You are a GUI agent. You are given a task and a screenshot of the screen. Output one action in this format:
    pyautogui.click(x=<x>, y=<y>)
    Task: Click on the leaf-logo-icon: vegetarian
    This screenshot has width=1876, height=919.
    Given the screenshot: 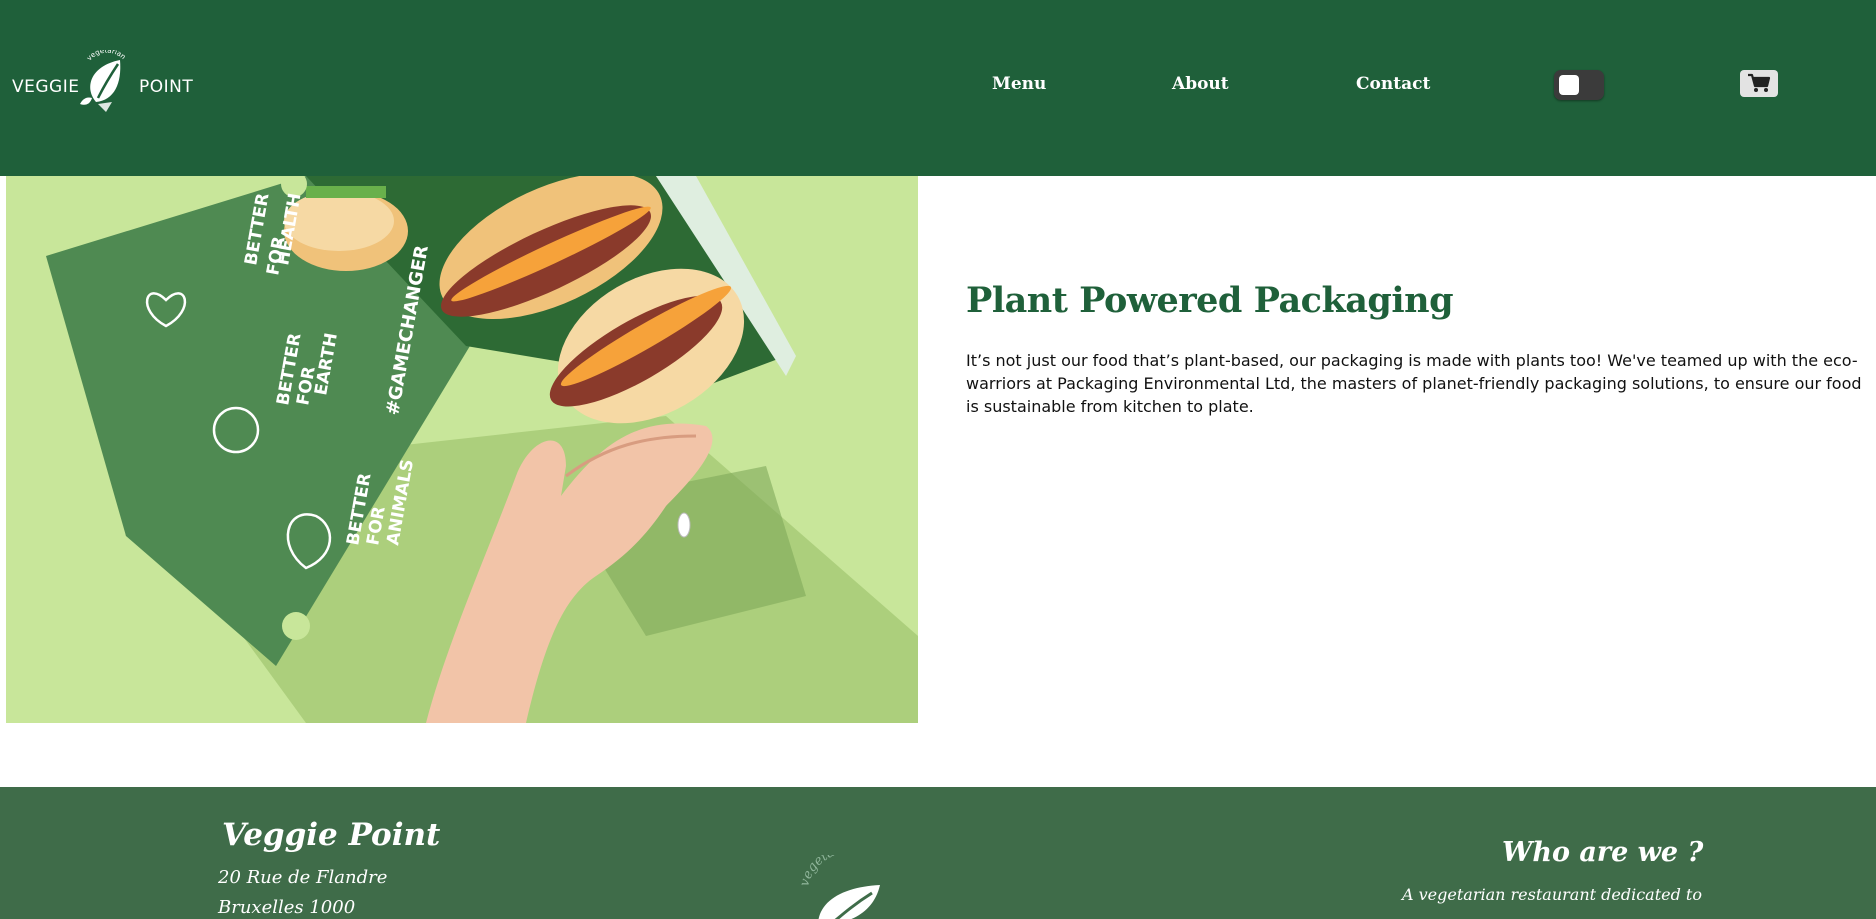 What is the action you would take?
    pyautogui.click(x=103, y=81)
    